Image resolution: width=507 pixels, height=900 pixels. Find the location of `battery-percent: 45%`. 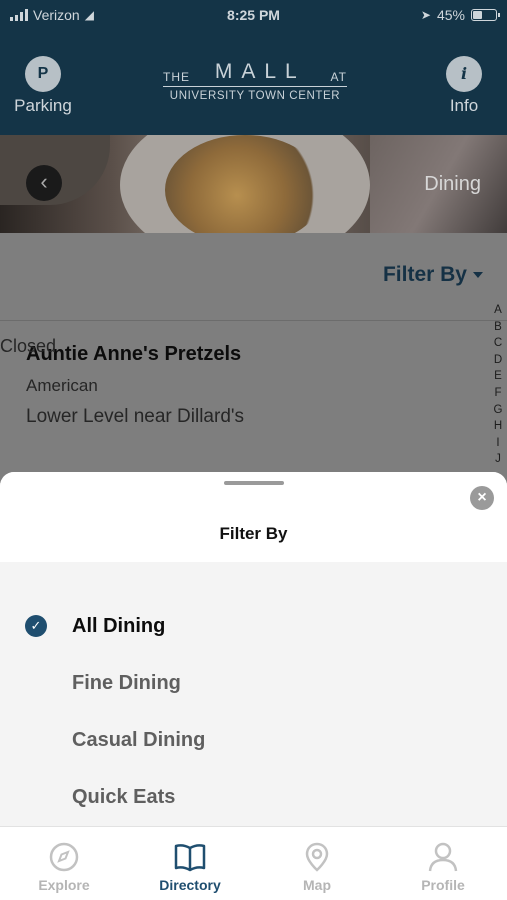

battery-percent: 45% is located at coordinates (450, 15).